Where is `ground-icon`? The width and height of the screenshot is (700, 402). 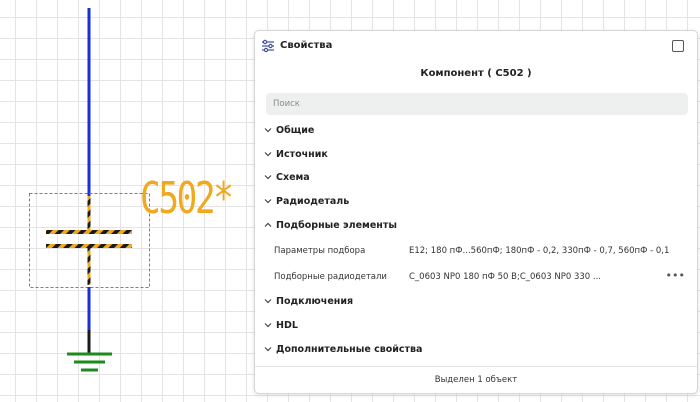 ground-icon is located at coordinates (89, 362).